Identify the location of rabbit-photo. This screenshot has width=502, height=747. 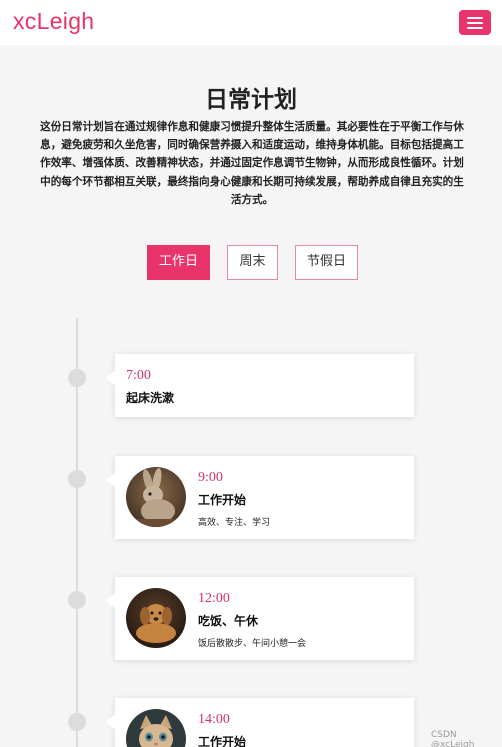
(156, 497).